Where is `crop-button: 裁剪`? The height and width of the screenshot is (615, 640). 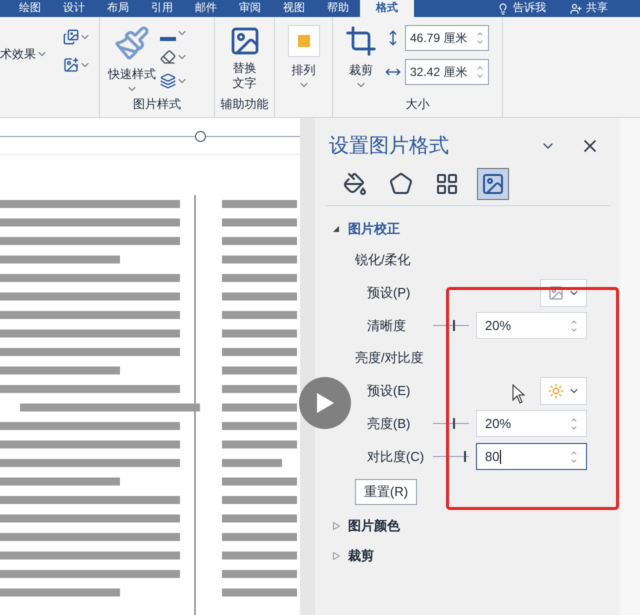 crop-button: 裁剪 is located at coordinates (361, 70).